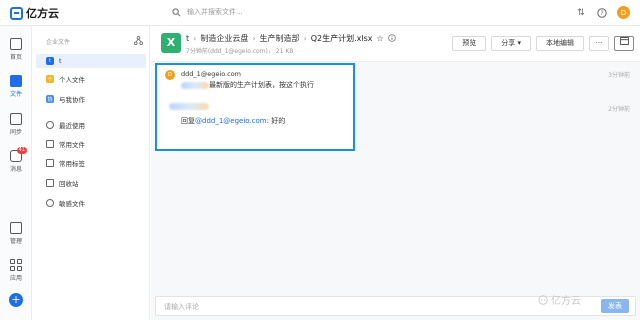 The image size is (640, 320). What do you see at coordinates (231, 121) in the screenshot?
I see `mention-link: @ddd_1@egeio.com` at bounding box center [231, 121].